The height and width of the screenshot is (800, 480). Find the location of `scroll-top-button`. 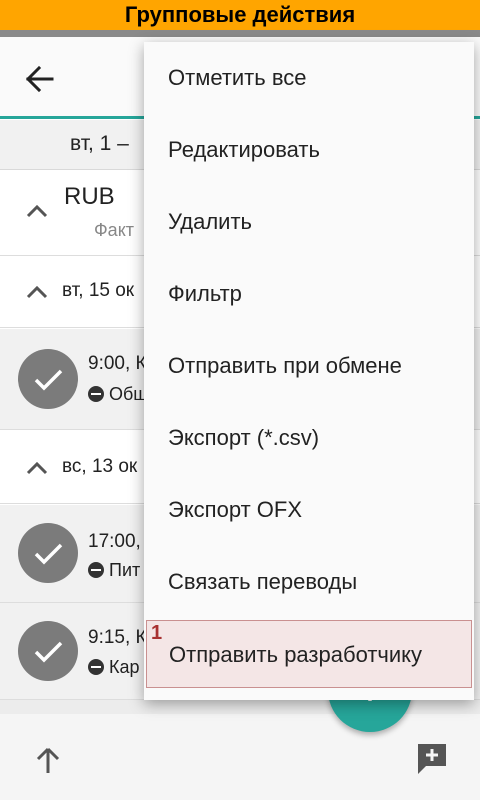

scroll-top-button is located at coordinates (48, 760).